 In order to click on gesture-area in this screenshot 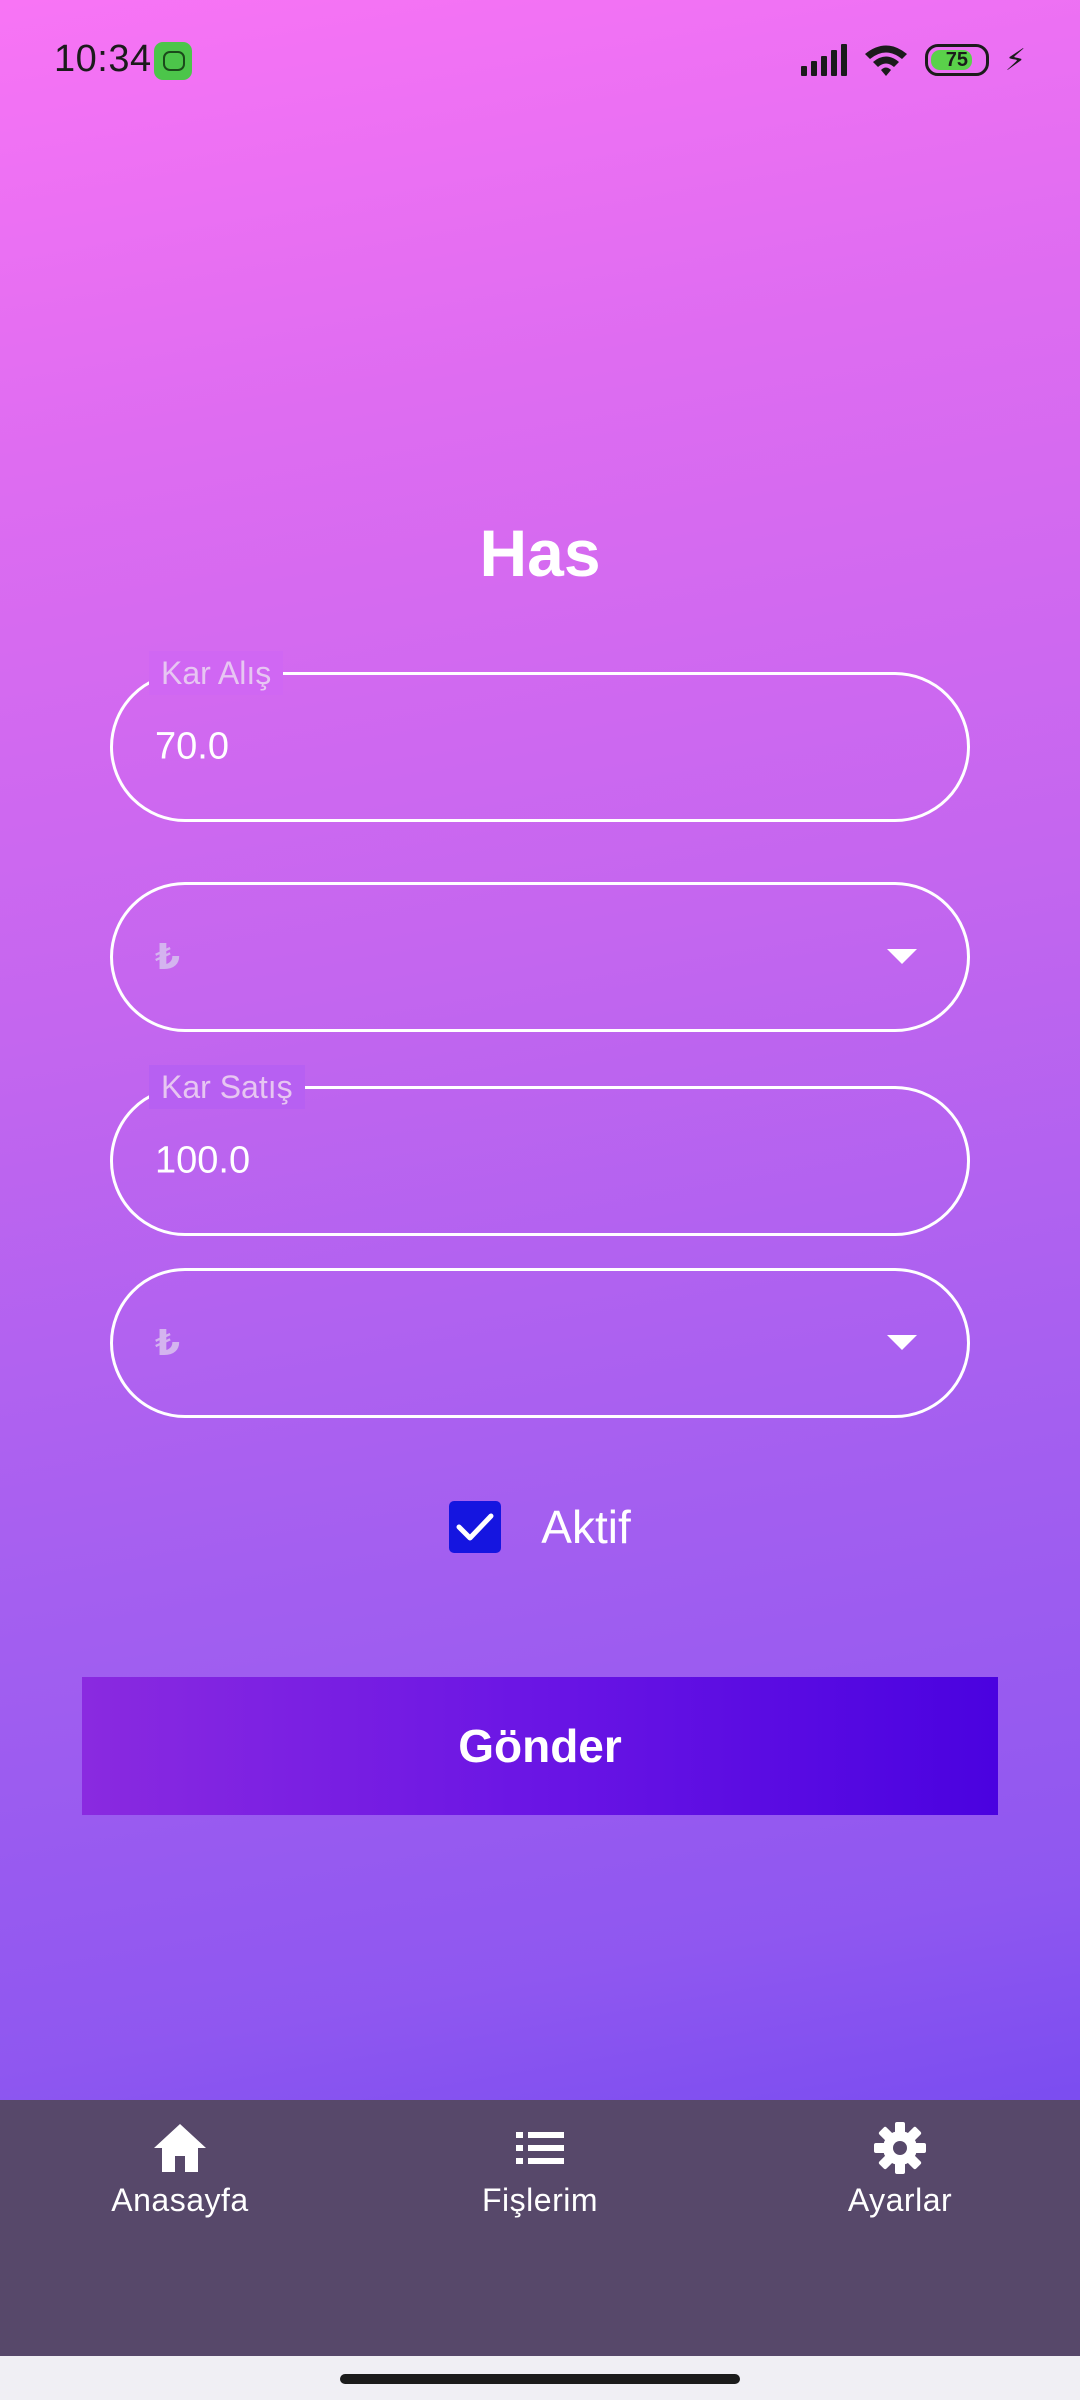, I will do `click(540, 2378)`.